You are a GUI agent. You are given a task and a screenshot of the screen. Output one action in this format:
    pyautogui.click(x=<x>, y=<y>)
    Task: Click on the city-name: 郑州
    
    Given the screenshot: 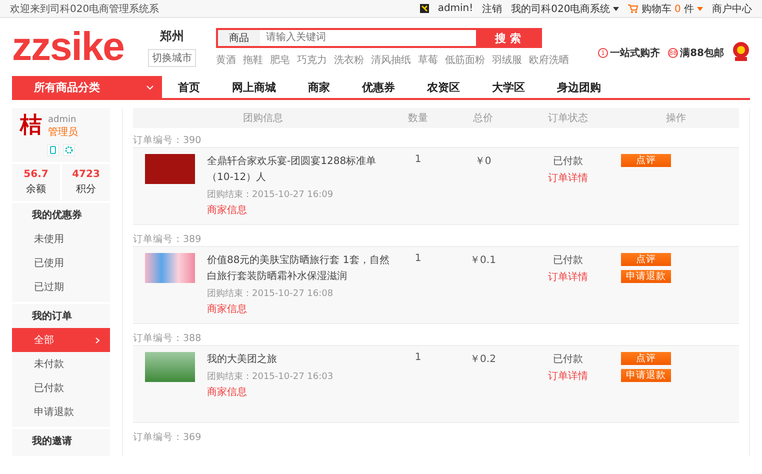 What is the action you would take?
    pyautogui.click(x=172, y=36)
    